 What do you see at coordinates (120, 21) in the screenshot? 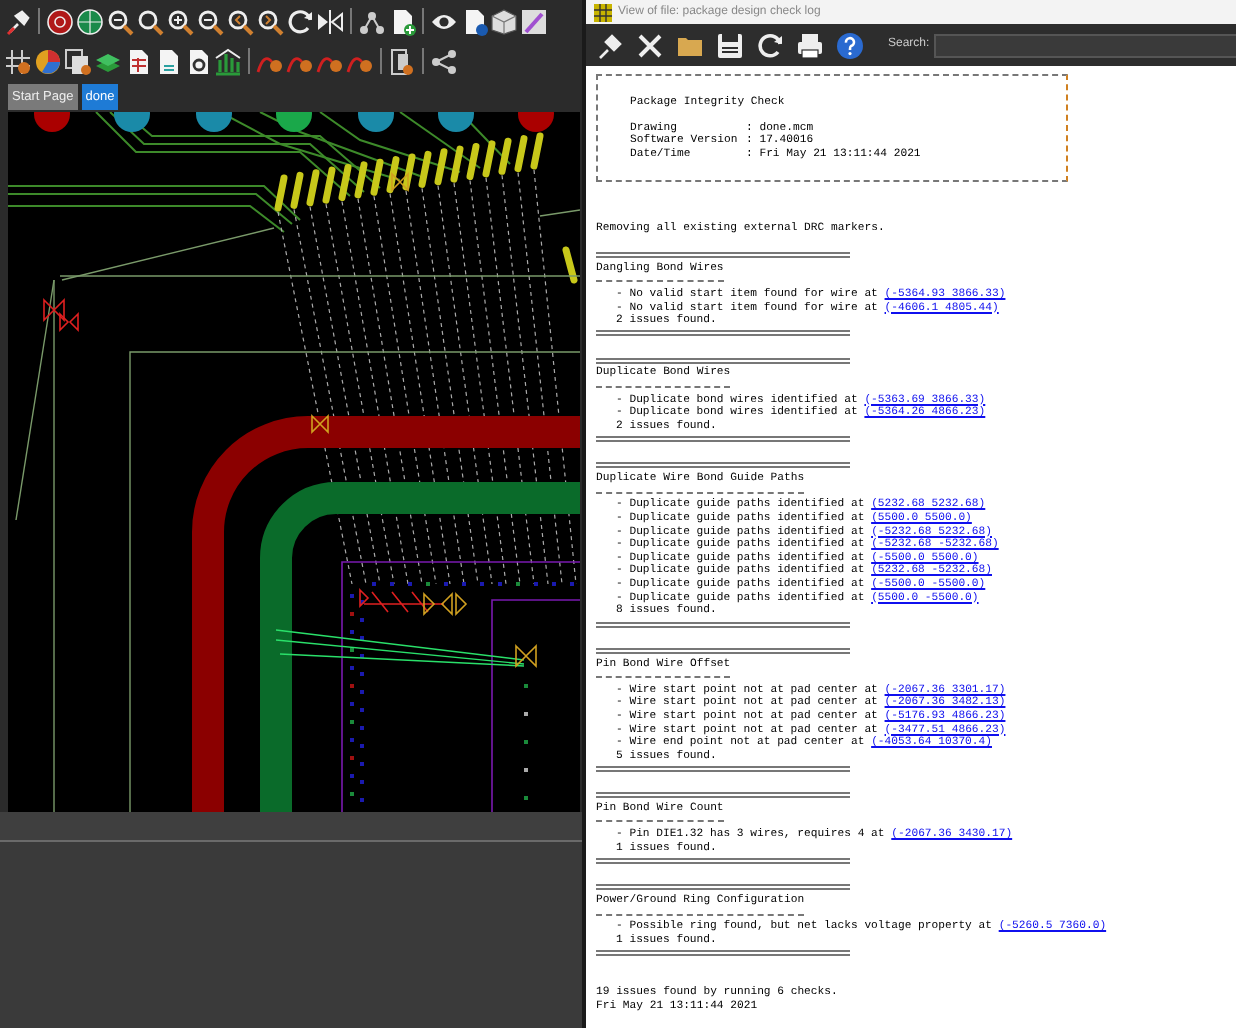
I see `zoom-fit-icon` at bounding box center [120, 21].